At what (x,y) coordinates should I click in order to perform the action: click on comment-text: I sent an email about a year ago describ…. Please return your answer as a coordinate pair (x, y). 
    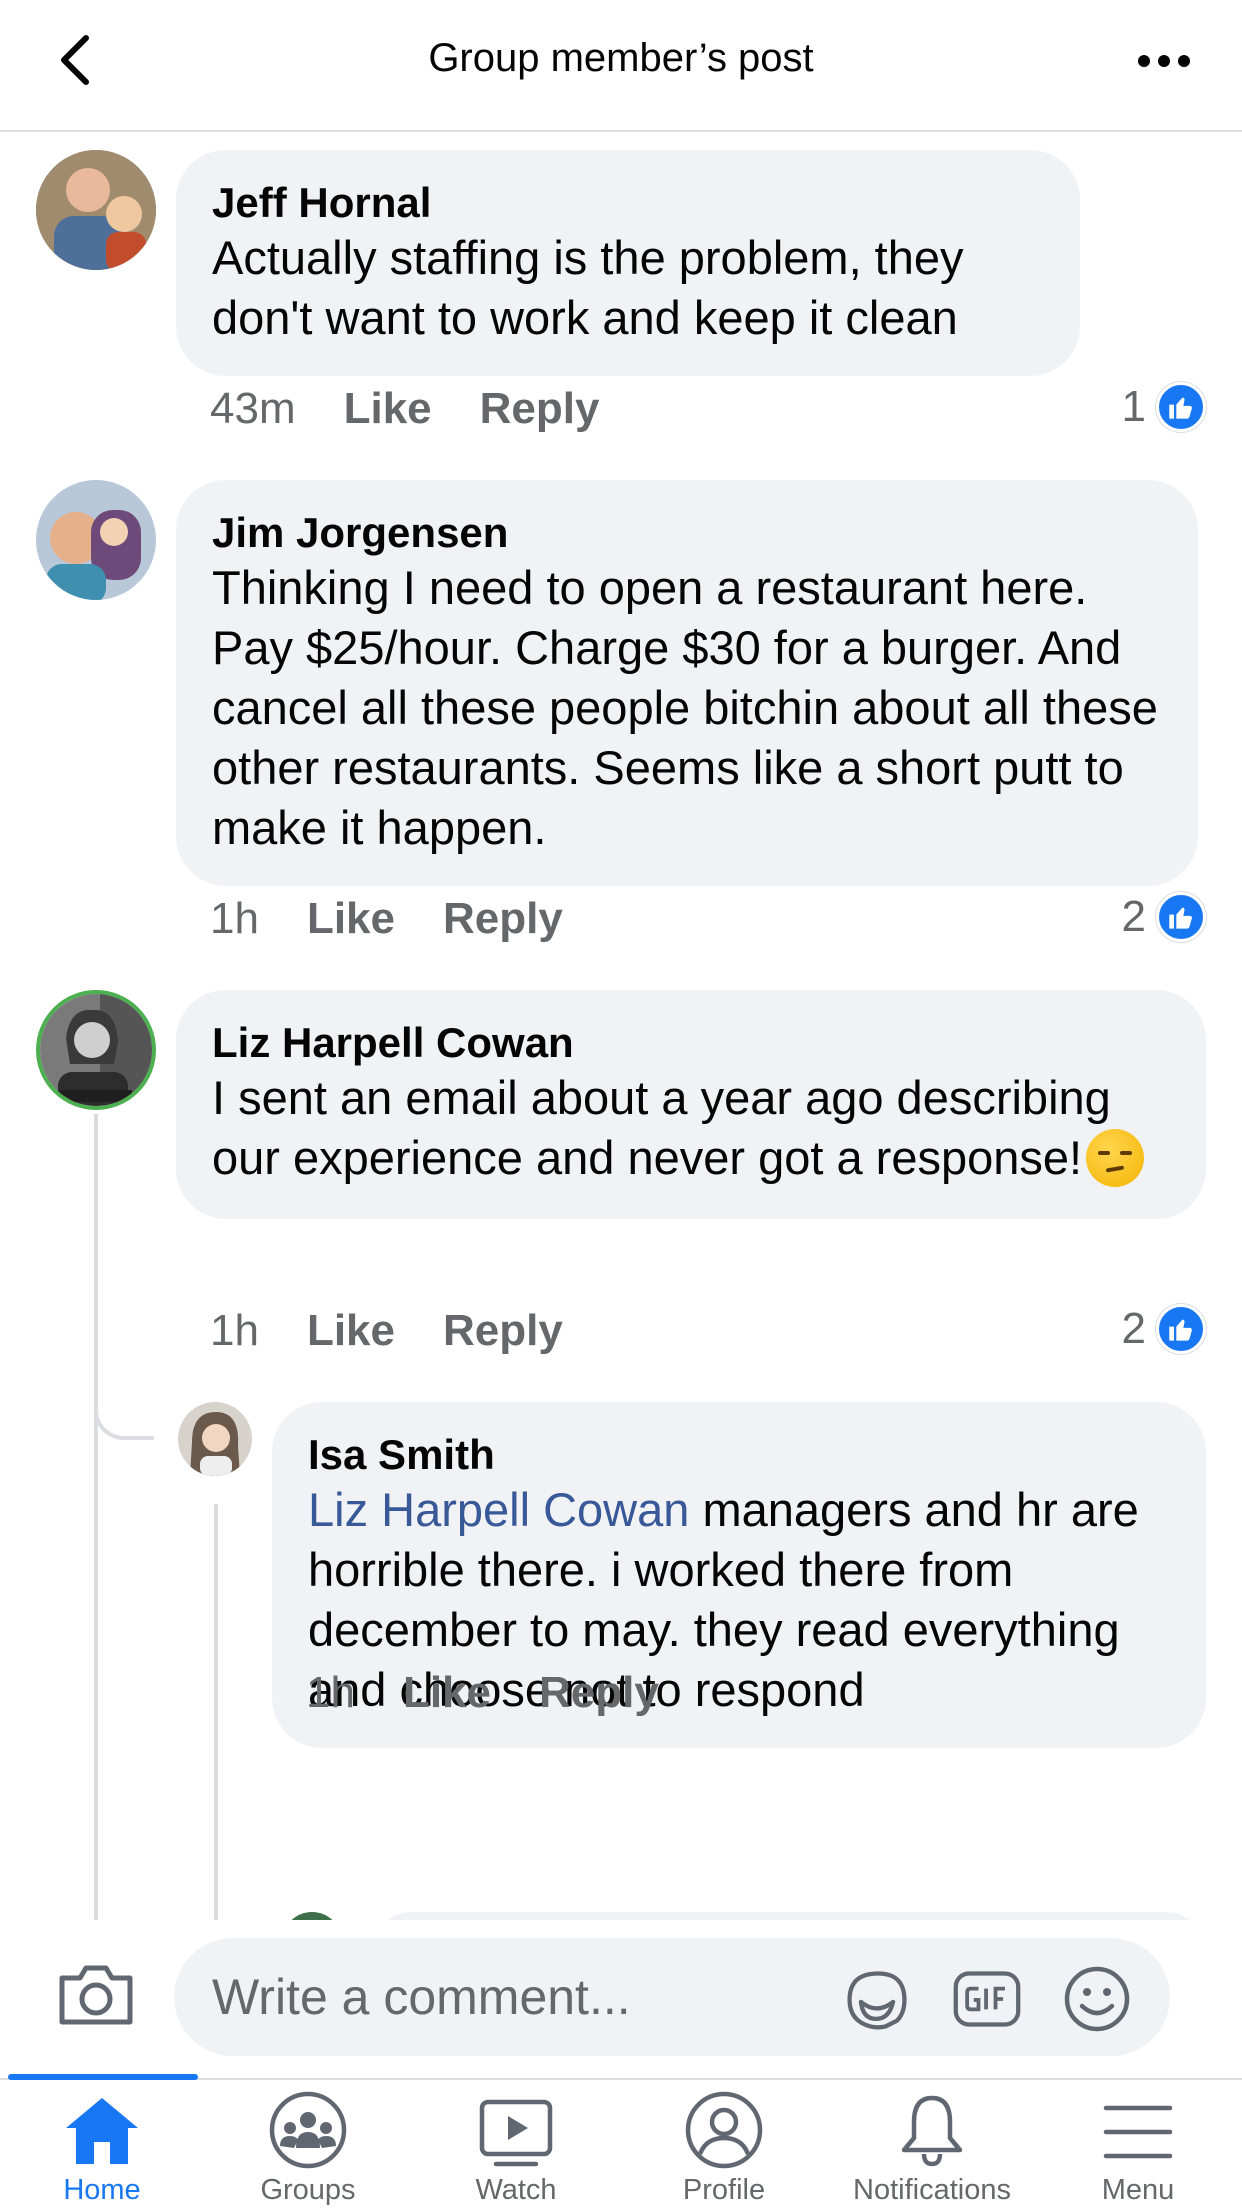
    Looking at the image, I should click on (691, 1129).